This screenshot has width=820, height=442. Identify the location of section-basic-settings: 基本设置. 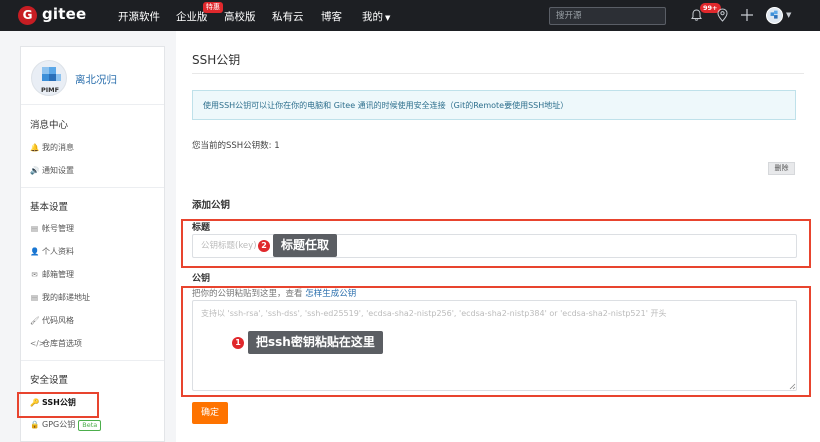
(49, 207).